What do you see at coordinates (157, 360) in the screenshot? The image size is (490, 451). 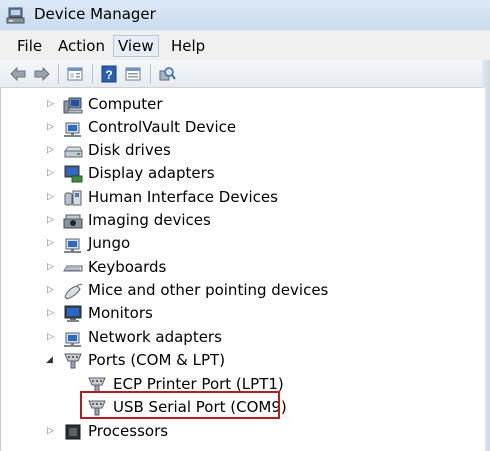 I see `tree-item-label: Ports (COM & LPT)` at bounding box center [157, 360].